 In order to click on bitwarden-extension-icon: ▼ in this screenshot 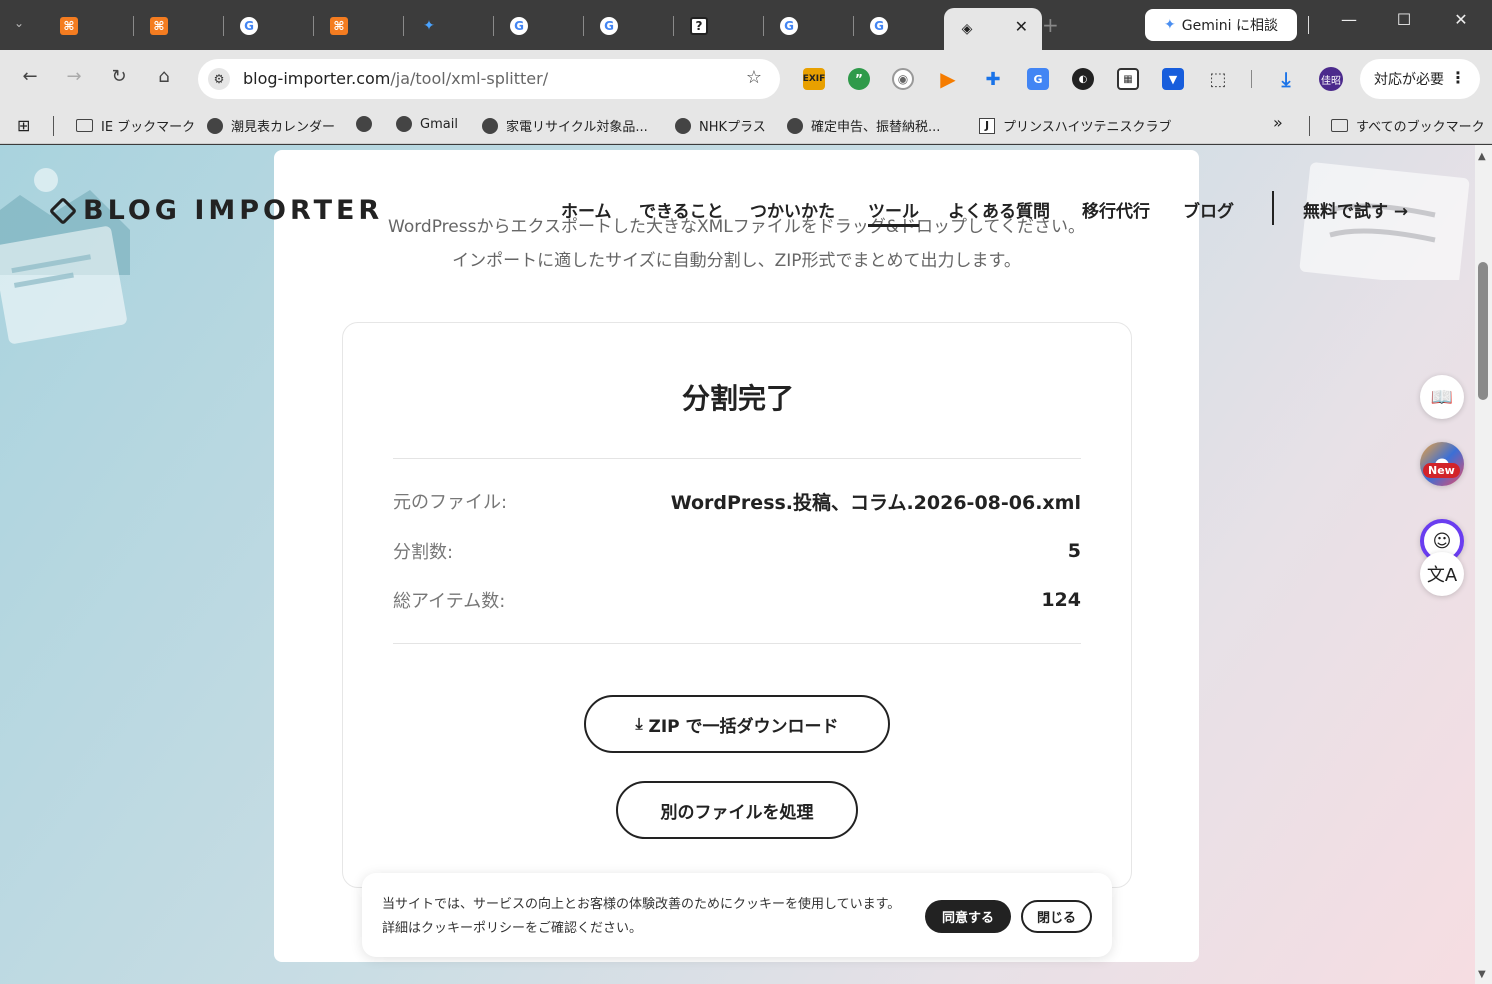, I will do `click(1173, 79)`.